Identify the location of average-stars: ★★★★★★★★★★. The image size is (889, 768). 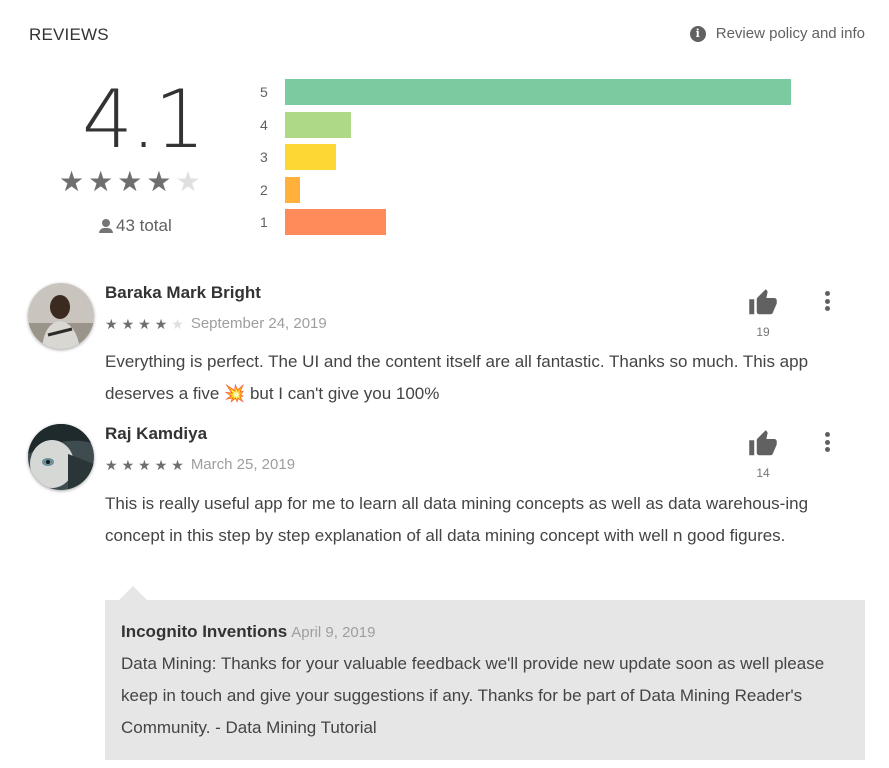
(130, 182).